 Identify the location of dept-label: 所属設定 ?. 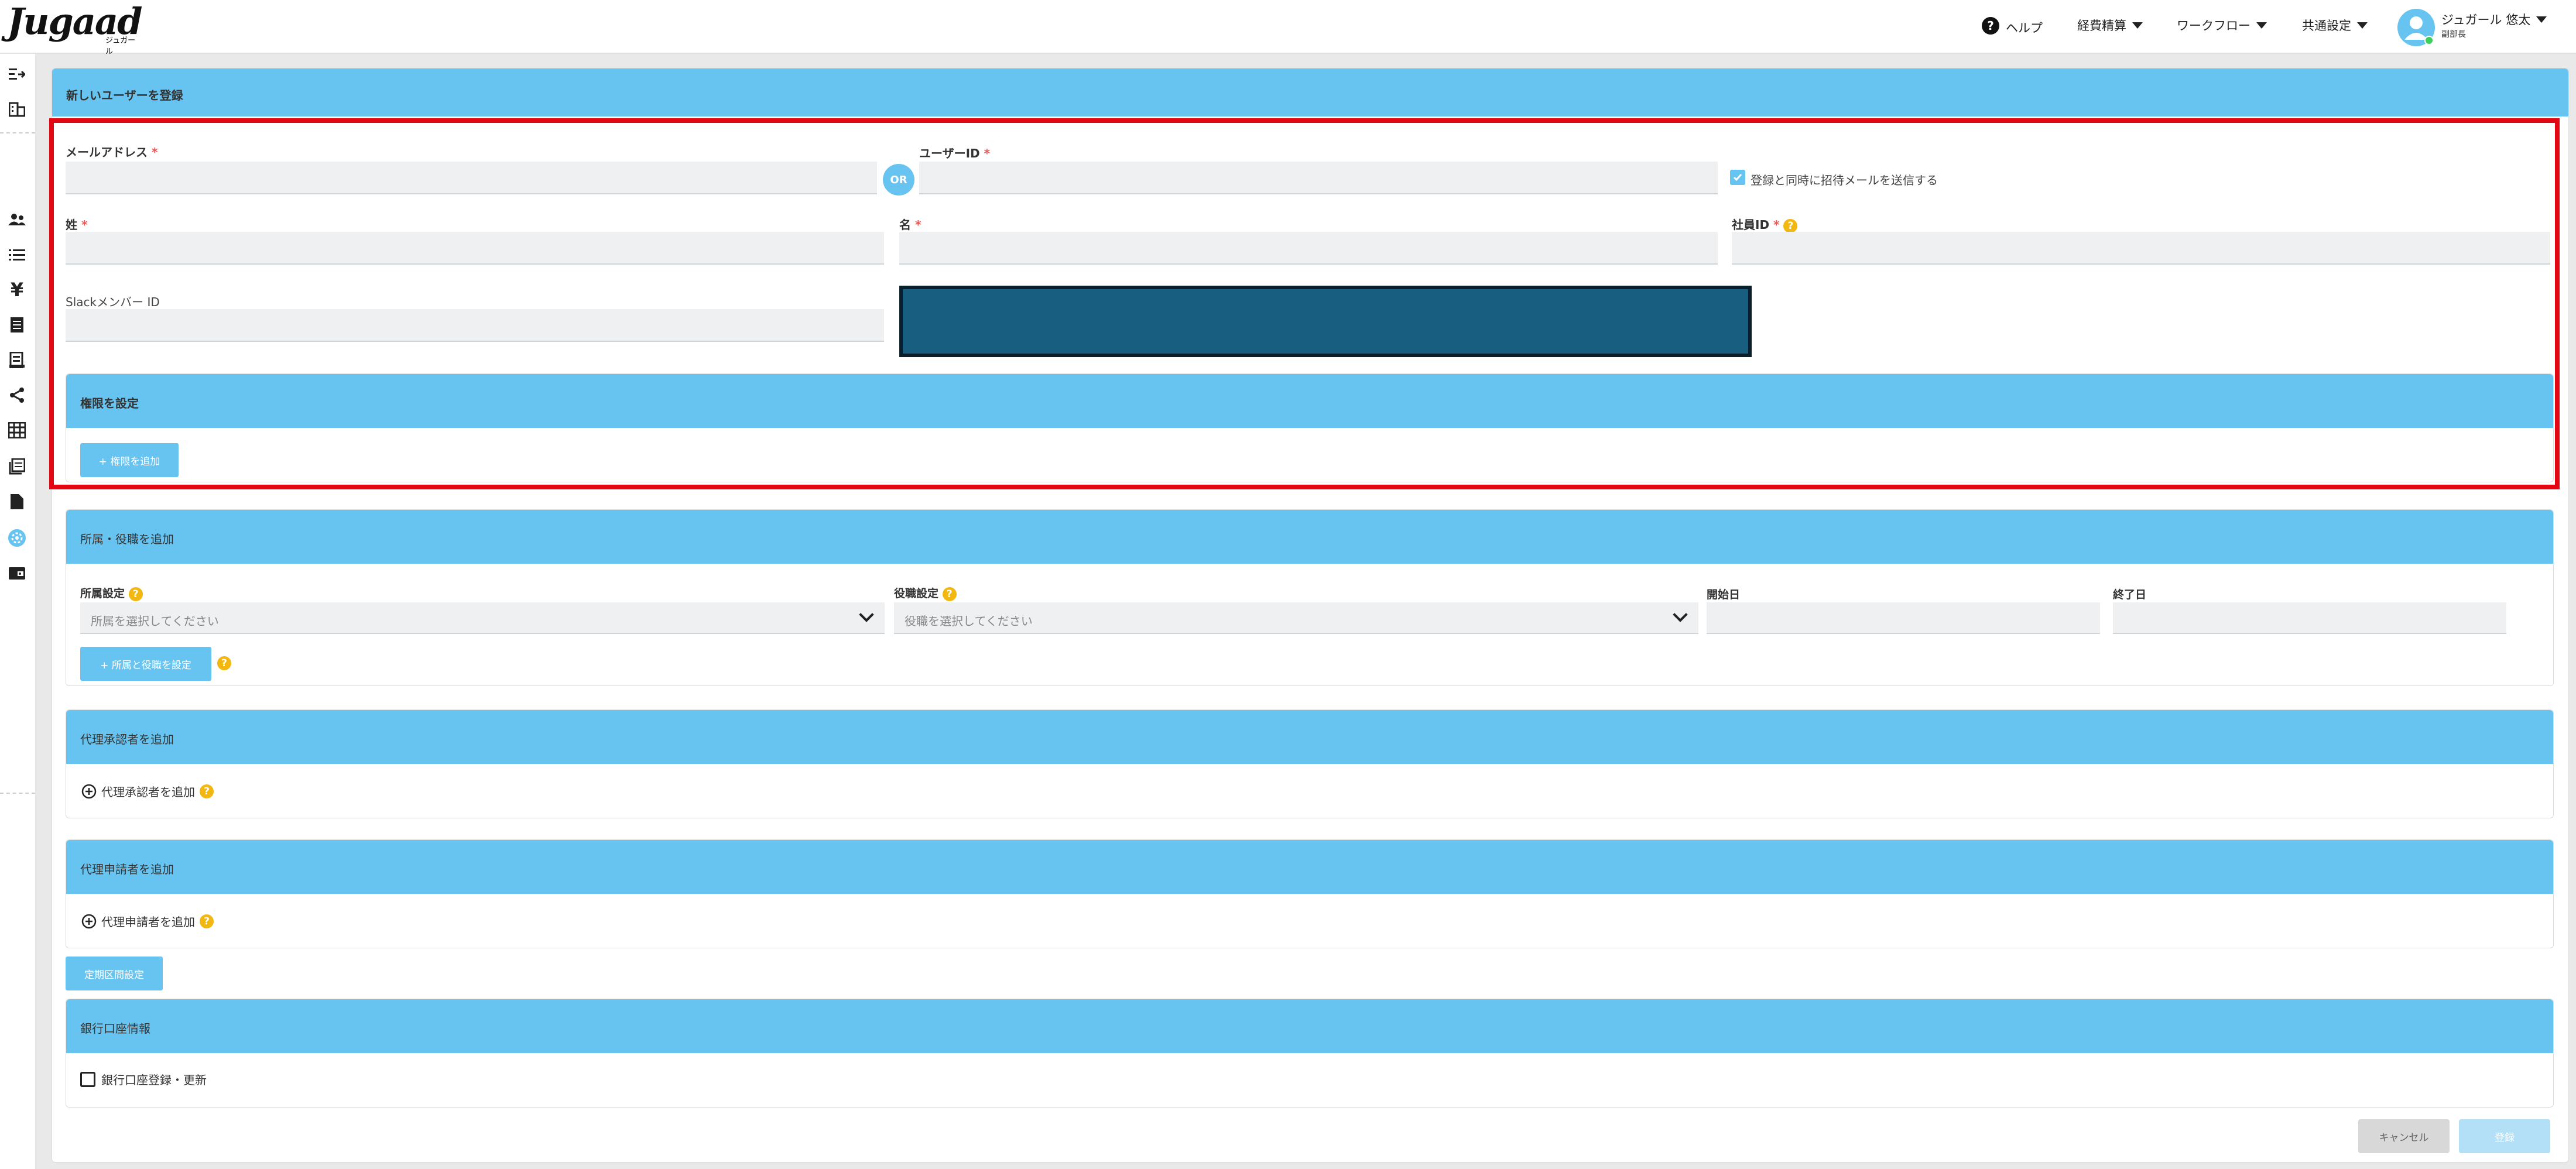
(111, 593).